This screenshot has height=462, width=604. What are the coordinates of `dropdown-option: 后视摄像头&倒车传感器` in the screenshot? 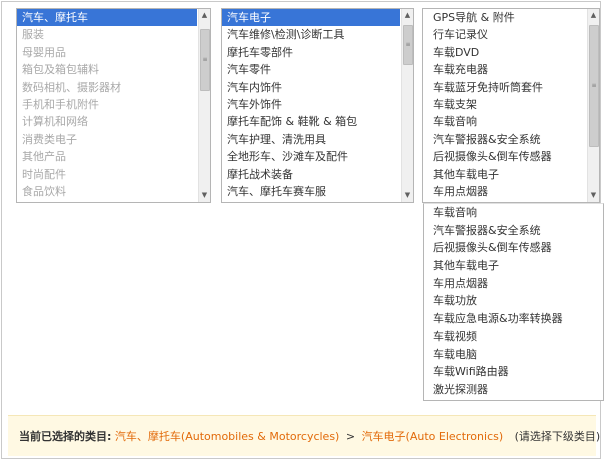 It's located at (513, 248).